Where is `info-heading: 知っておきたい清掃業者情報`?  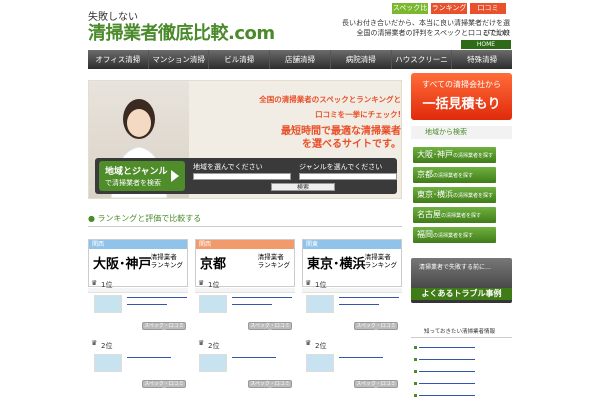
info-heading: 知っておきたい清掃業者情報 is located at coordinates (461, 332).